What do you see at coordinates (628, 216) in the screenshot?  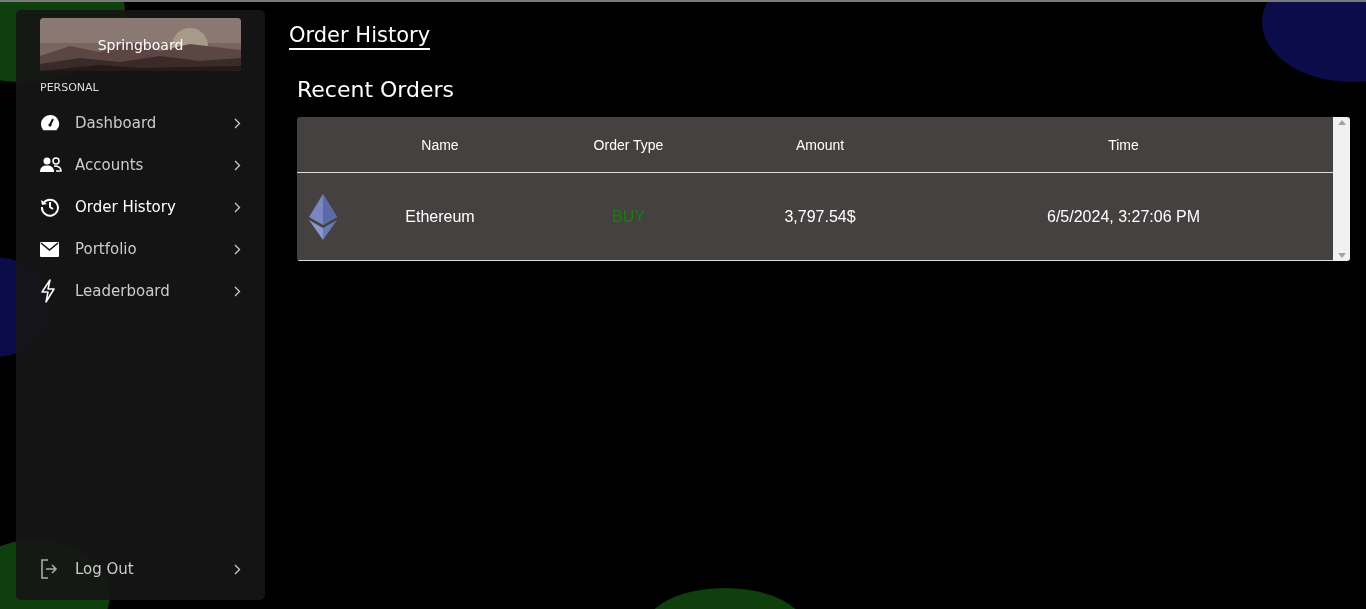 I see `table-cell-text: BUY` at bounding box center [628, 216].